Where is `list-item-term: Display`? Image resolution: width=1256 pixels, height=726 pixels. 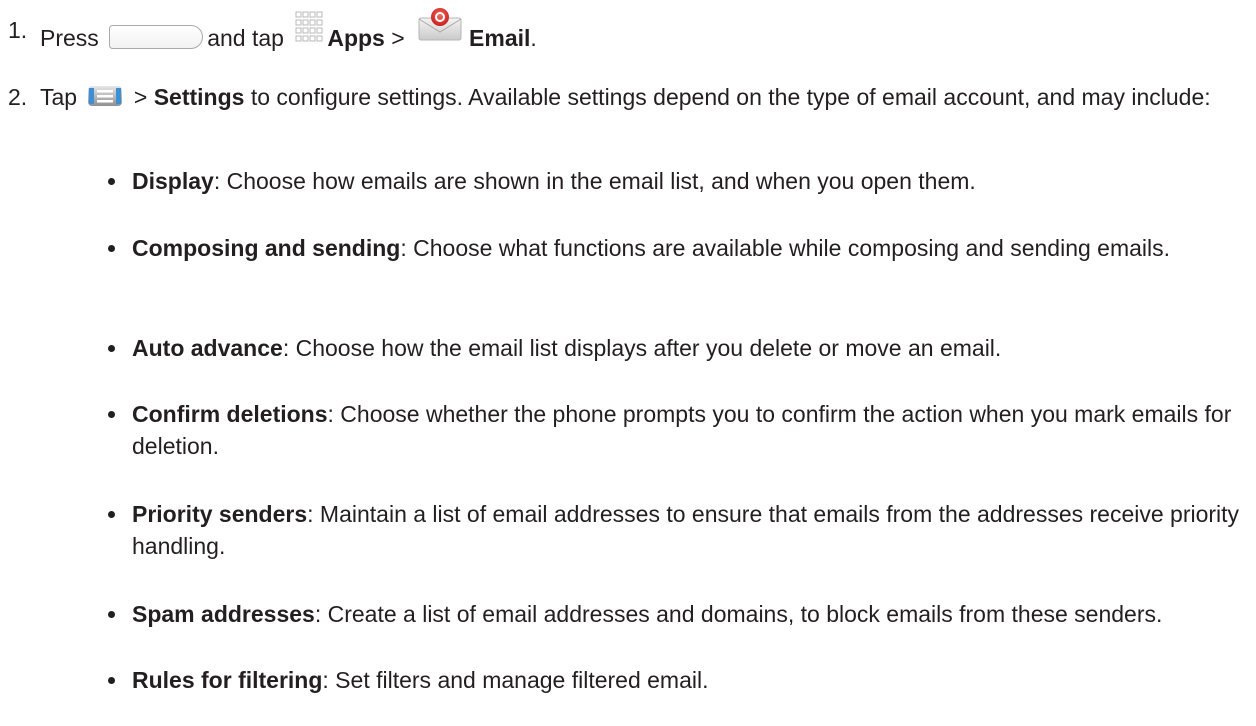
list-item-term: Display is located at coordinates (173, 181).